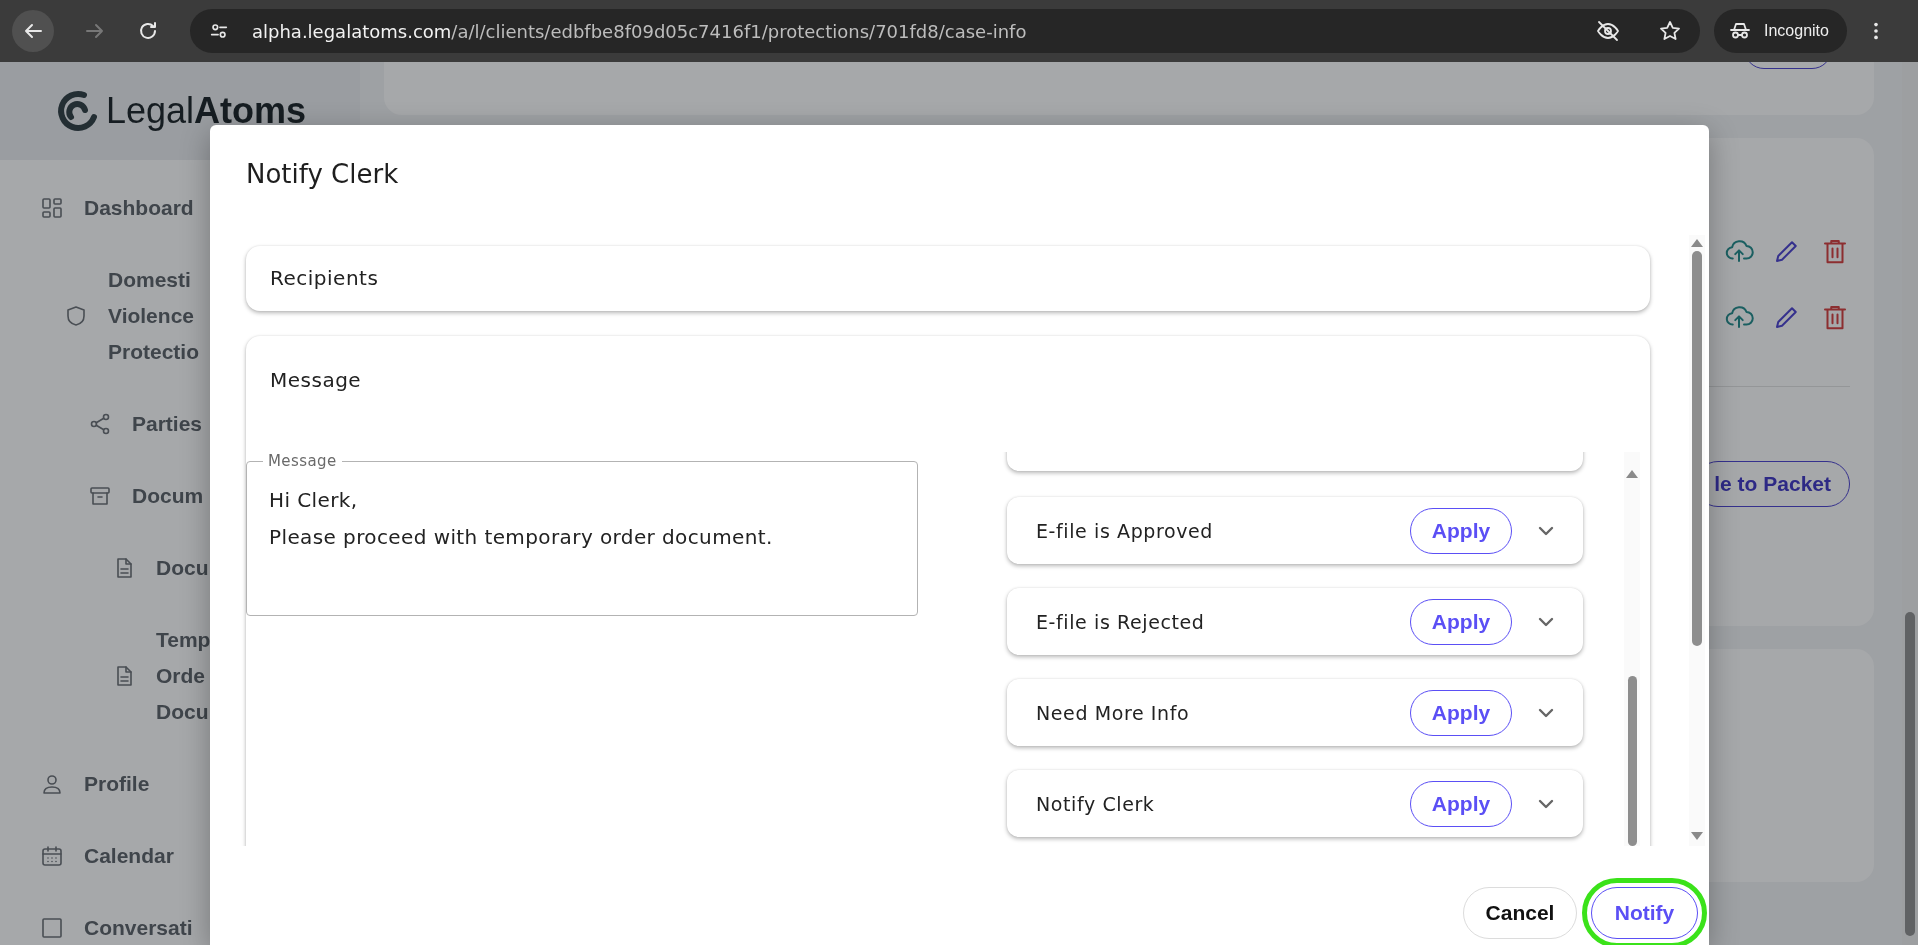 This screenshot has height=945, width=1918. Describe the element at coordinates (33, 31) in the screenshot. I see `back-button` at that location.